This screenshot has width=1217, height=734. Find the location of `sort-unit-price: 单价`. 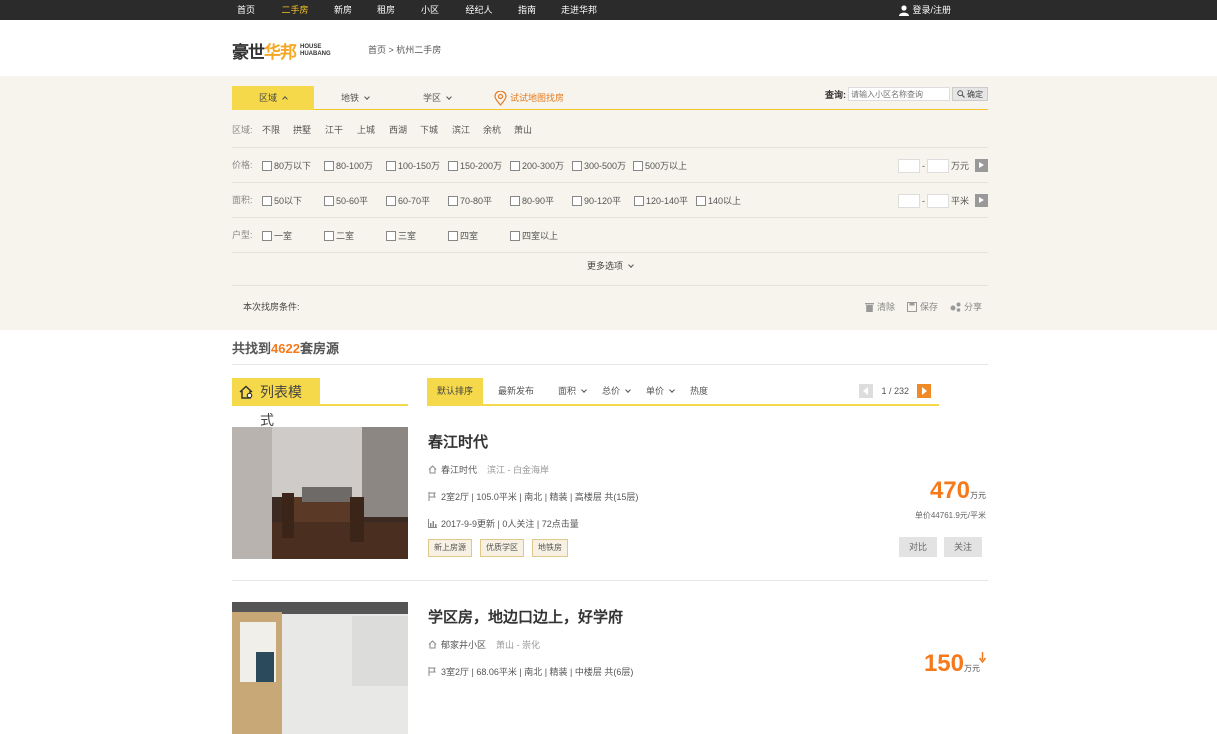

sort-unit-price: 单价 is located at coordinates (660, 391).